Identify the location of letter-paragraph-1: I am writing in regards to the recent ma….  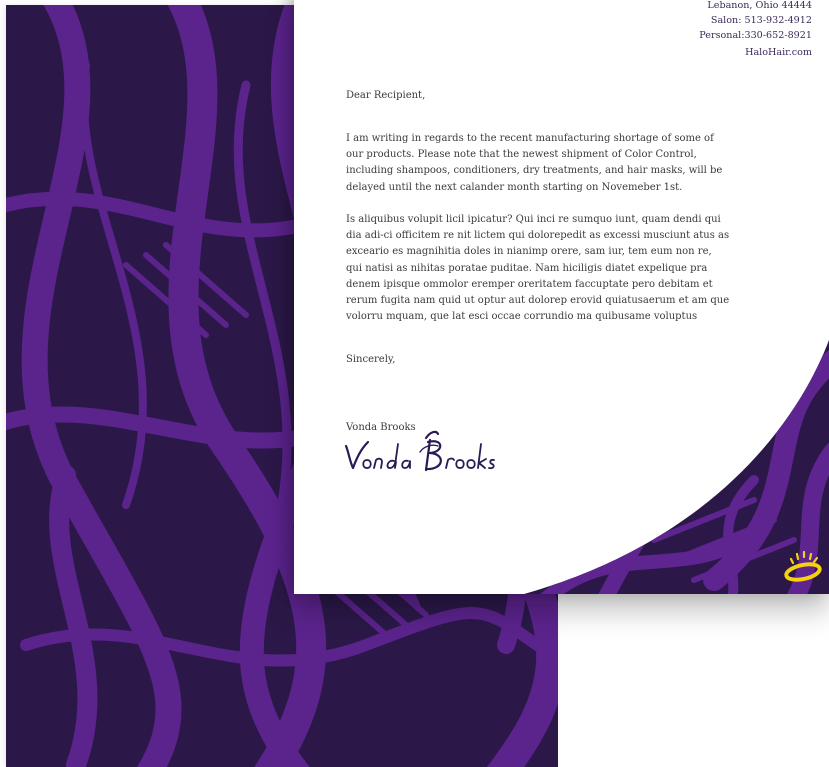
(534, 163).